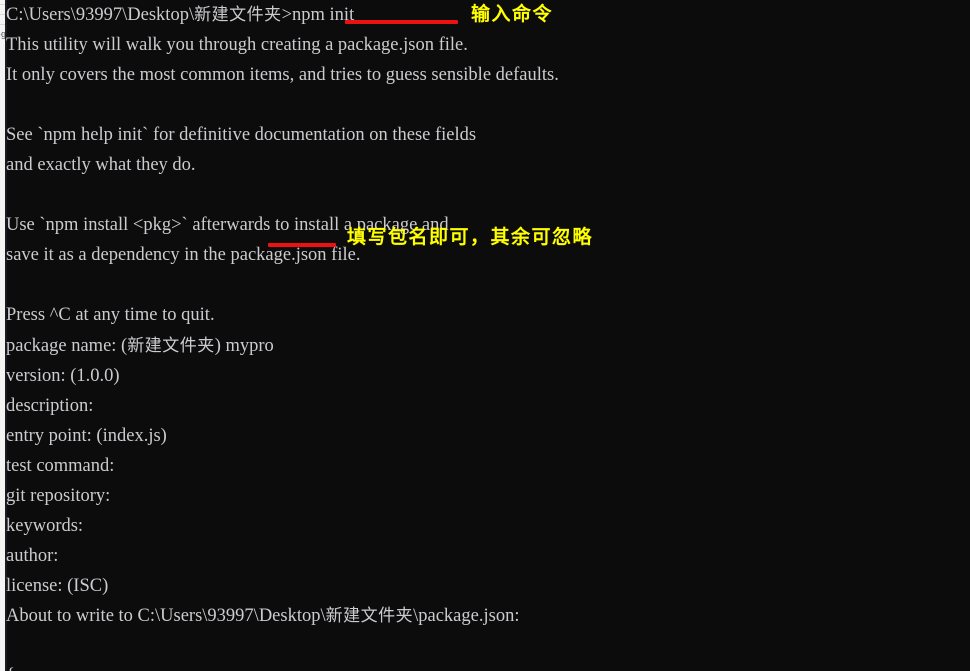 The height and width of the screenshot is (671, 970). Describe the element at coordinates (45, 525) in the screenshot. I see `terminal-line-prompt-keywords: keywords:` at that location.